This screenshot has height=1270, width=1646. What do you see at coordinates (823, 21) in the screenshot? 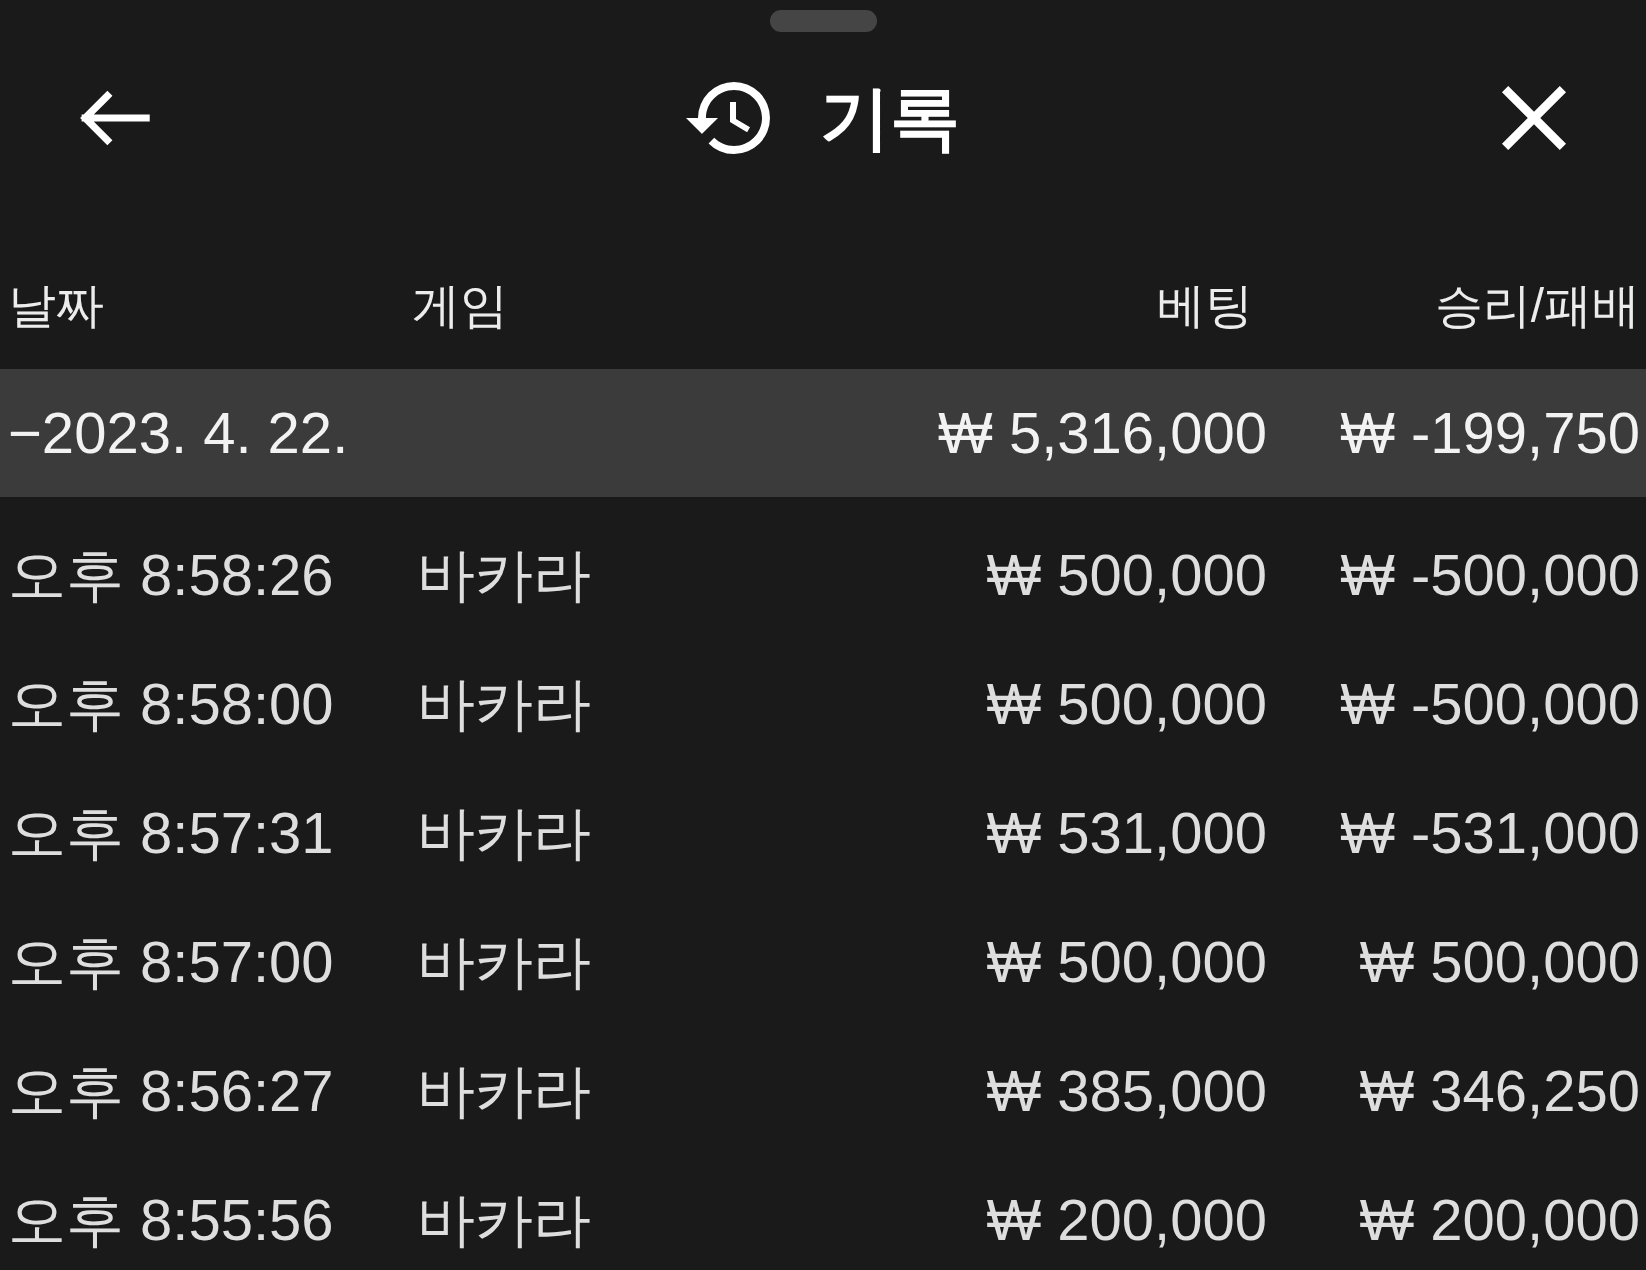
I see `drag-handle` at bounding box center [823, 21].